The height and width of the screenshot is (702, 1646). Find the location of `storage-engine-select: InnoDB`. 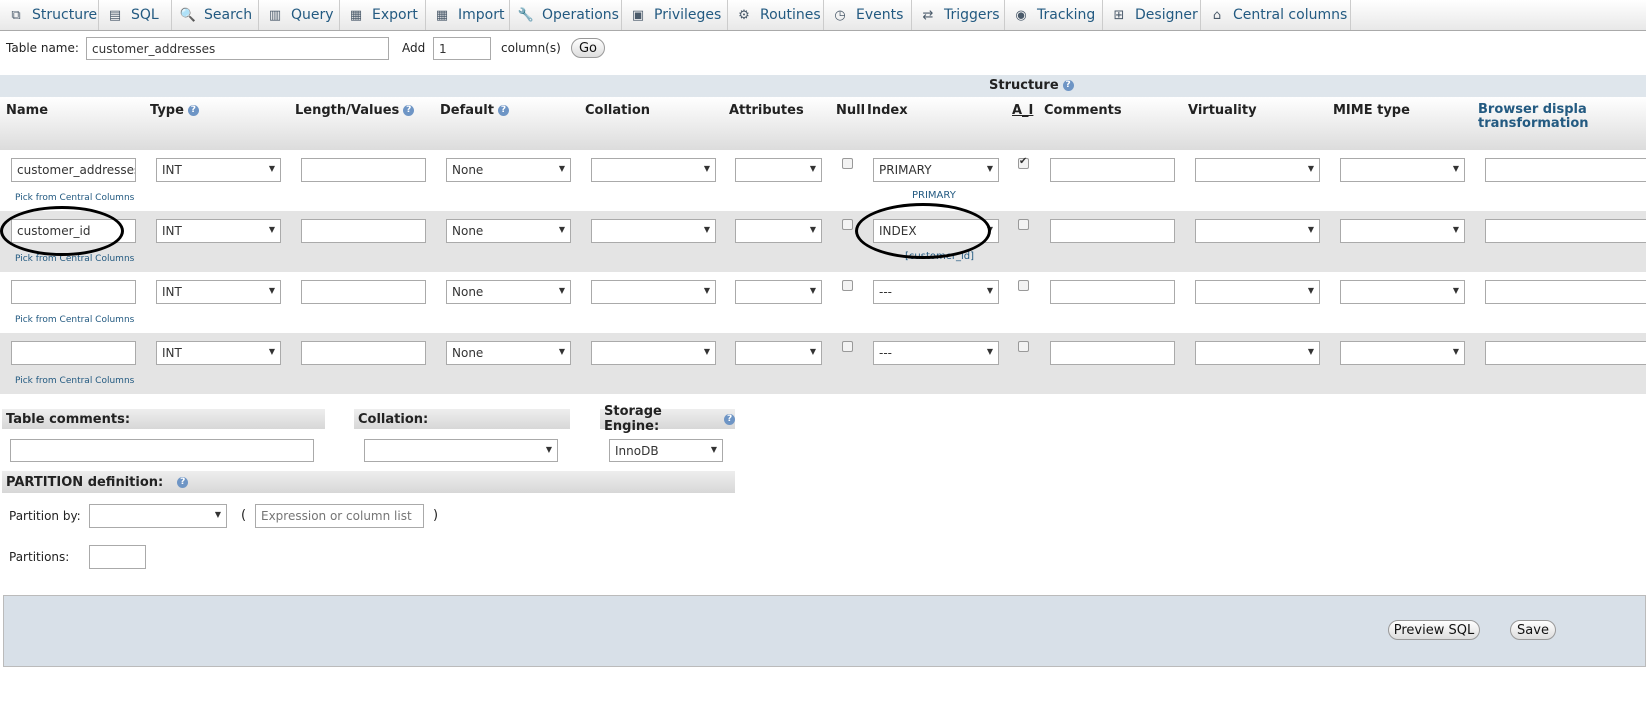

storage-engine-select: InnoDB is located at coordinates (666, 450).